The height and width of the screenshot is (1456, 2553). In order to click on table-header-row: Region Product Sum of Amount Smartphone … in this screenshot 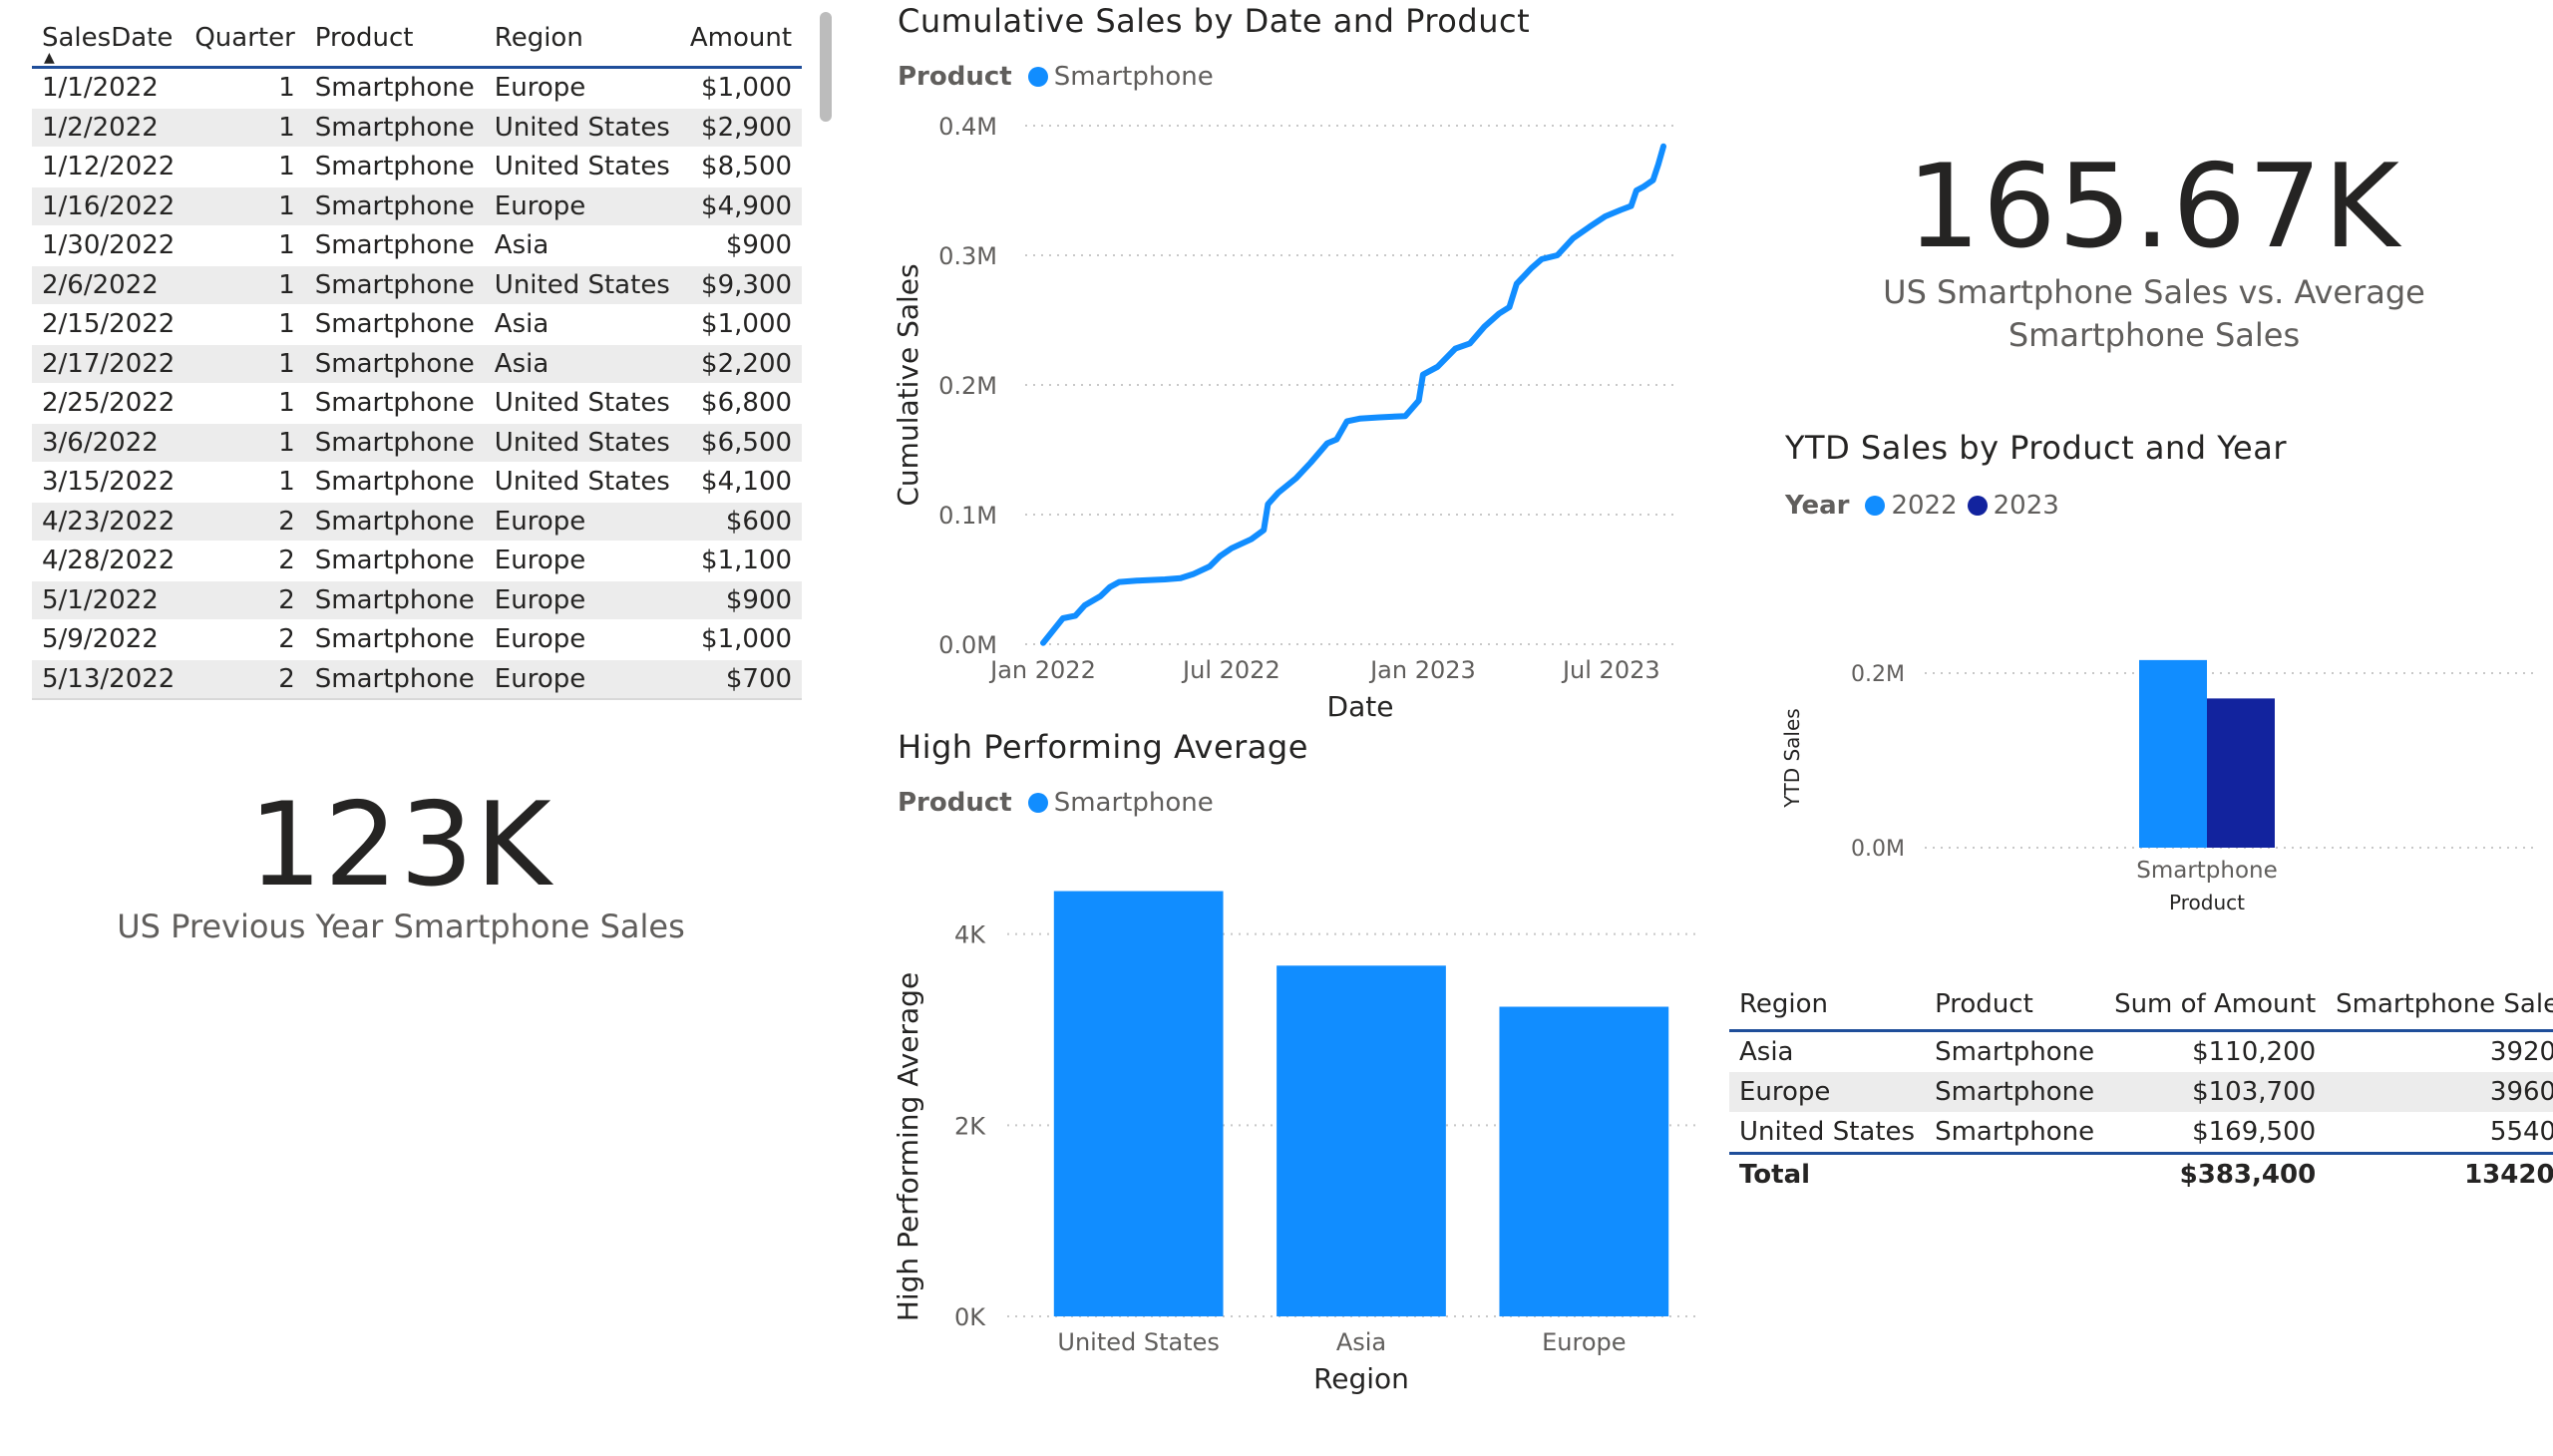, I will do `click(2141, 1005)`.